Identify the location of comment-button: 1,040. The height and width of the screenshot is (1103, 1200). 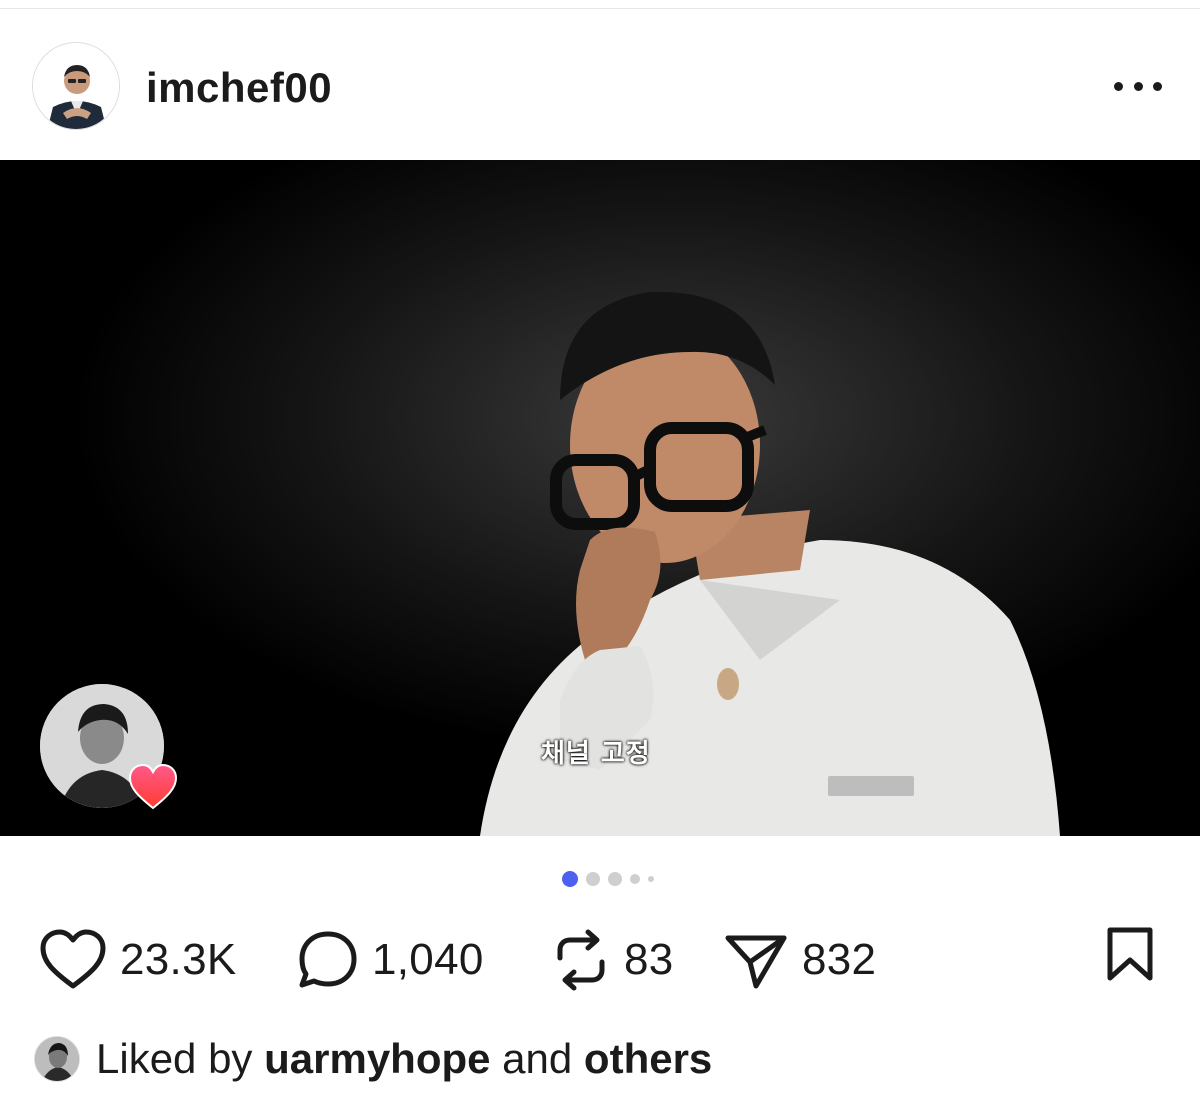
(390, 960).